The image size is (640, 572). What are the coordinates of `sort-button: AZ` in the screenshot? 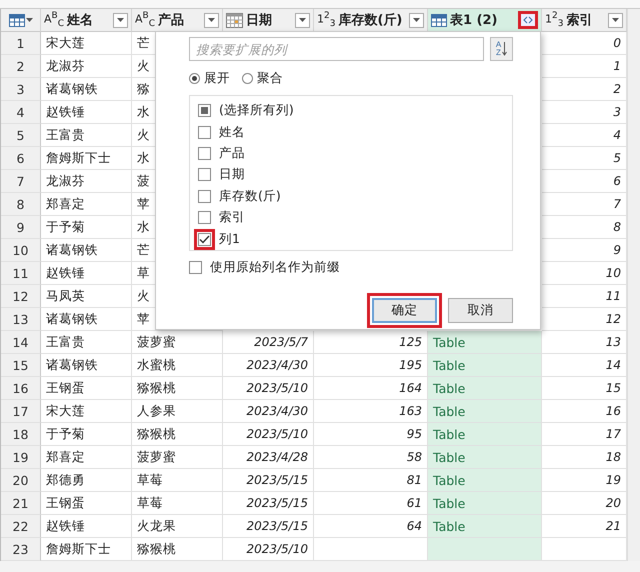 It's located at (501, 49).